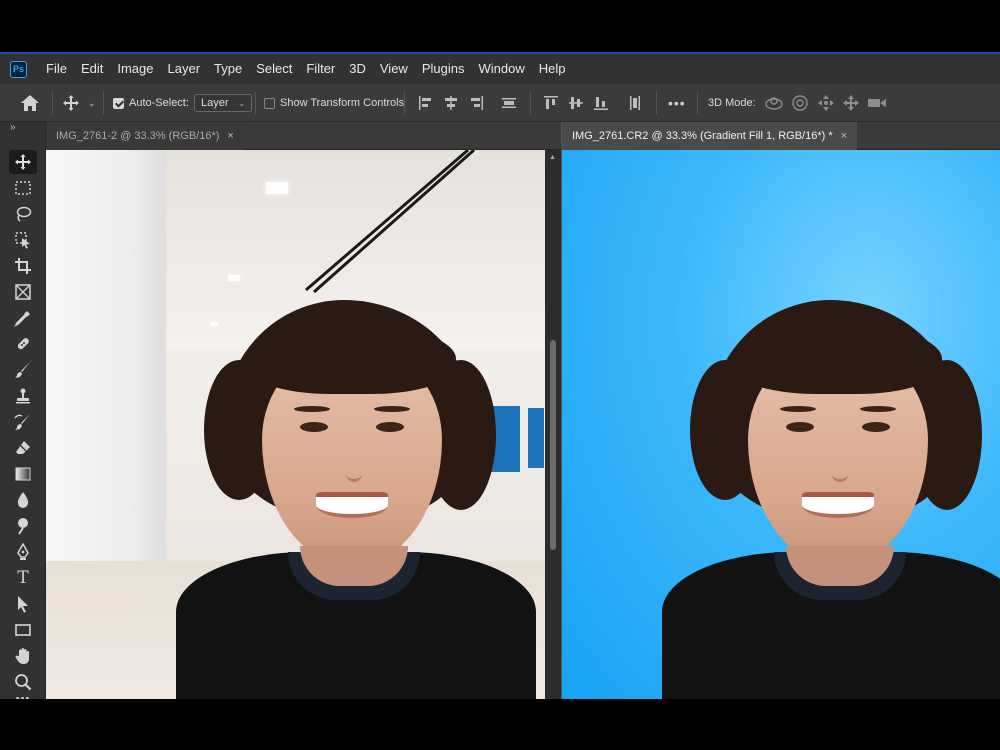 Image resolution: width=1000 pixels, height=750 pixels. I want to click on tools-panel: » T •••, so click(23, 410).